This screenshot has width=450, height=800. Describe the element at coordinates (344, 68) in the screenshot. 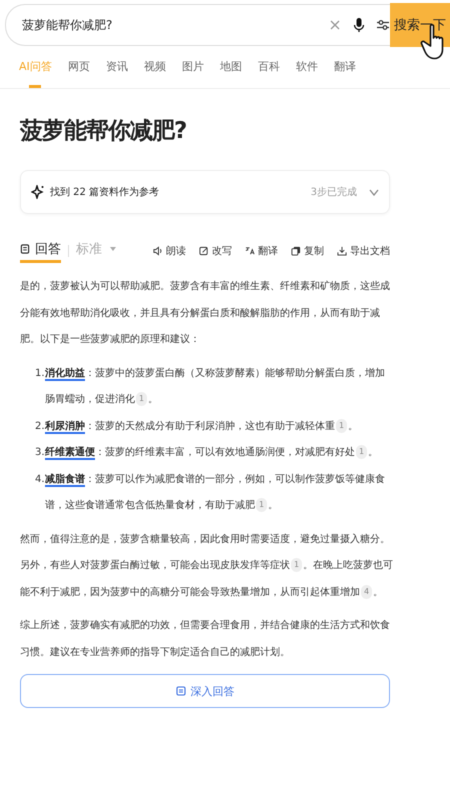

I see `nav-tab: 翻译` at that location.